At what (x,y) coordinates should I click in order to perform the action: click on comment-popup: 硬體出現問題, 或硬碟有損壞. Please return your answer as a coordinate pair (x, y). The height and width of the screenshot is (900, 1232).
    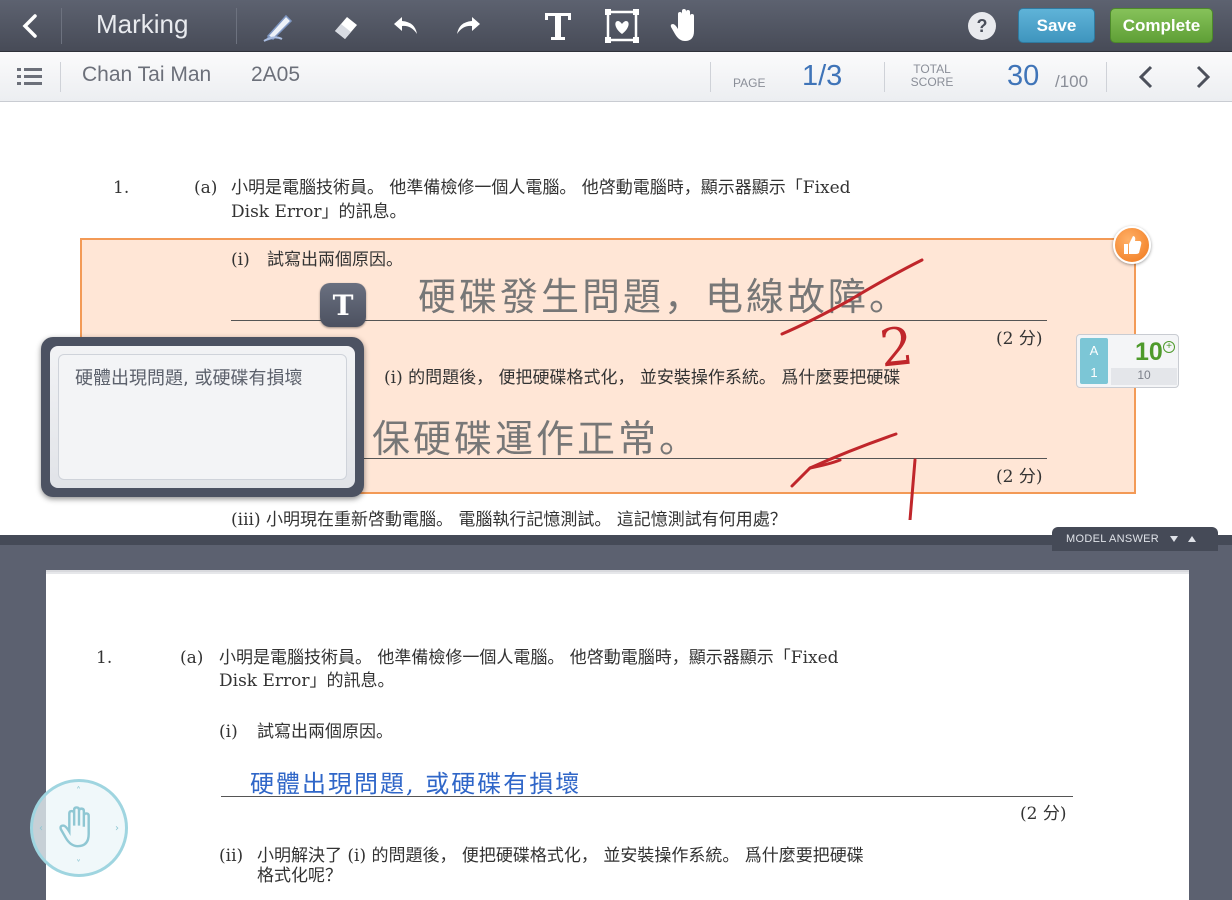
    Looking at the image, I should click on (202, 417).